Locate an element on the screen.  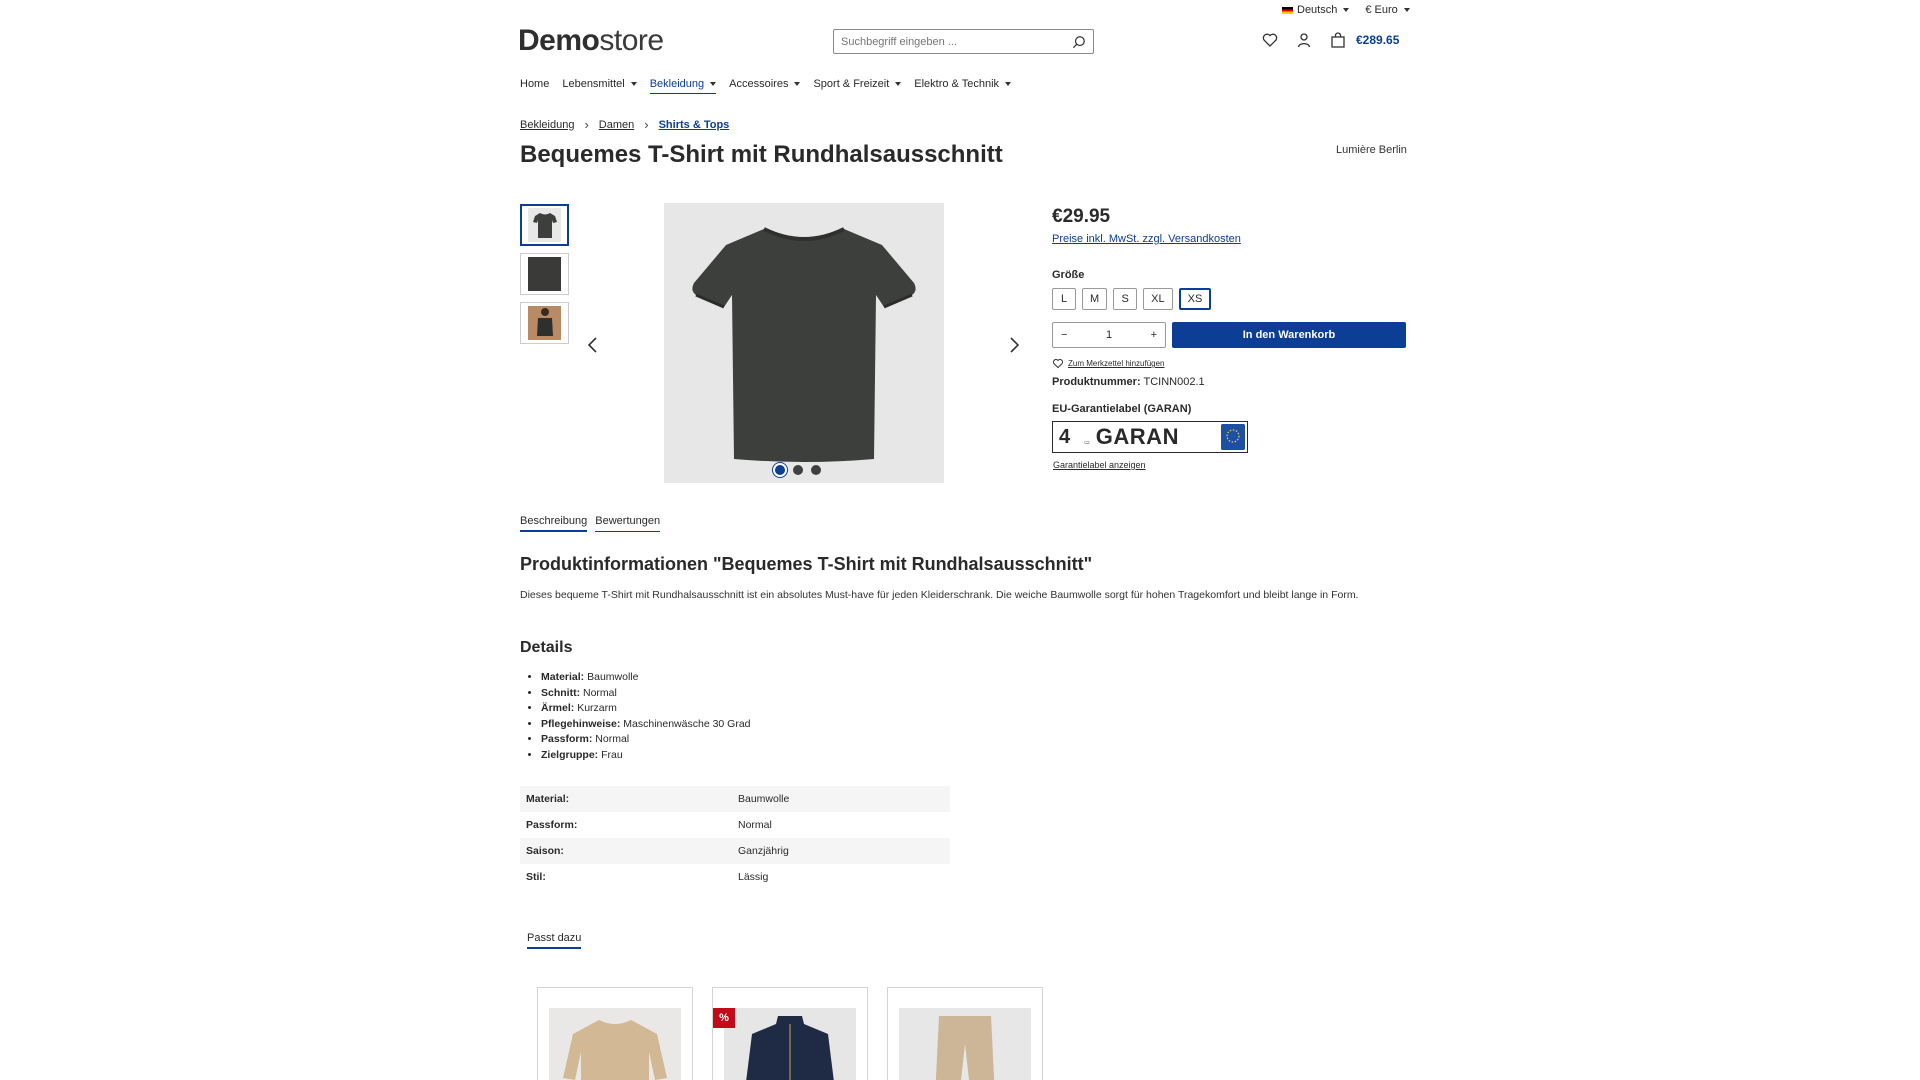
product-card: % is located at coordinates (790, 1033).